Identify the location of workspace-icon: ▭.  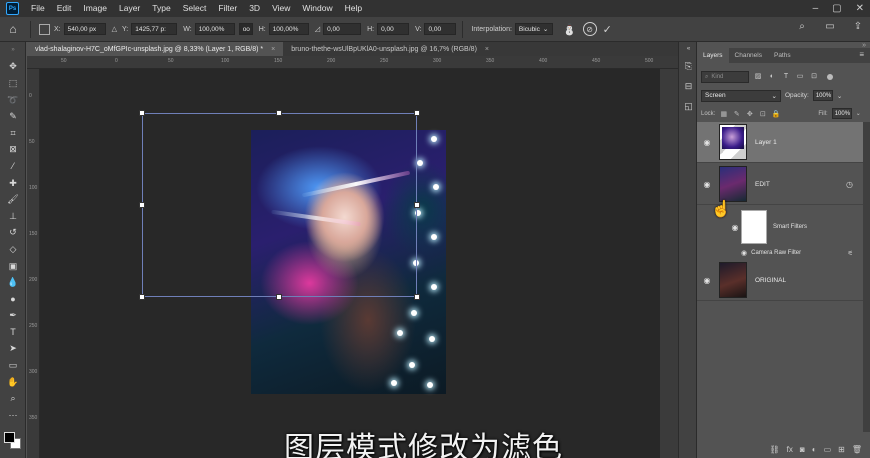
(830, 26).